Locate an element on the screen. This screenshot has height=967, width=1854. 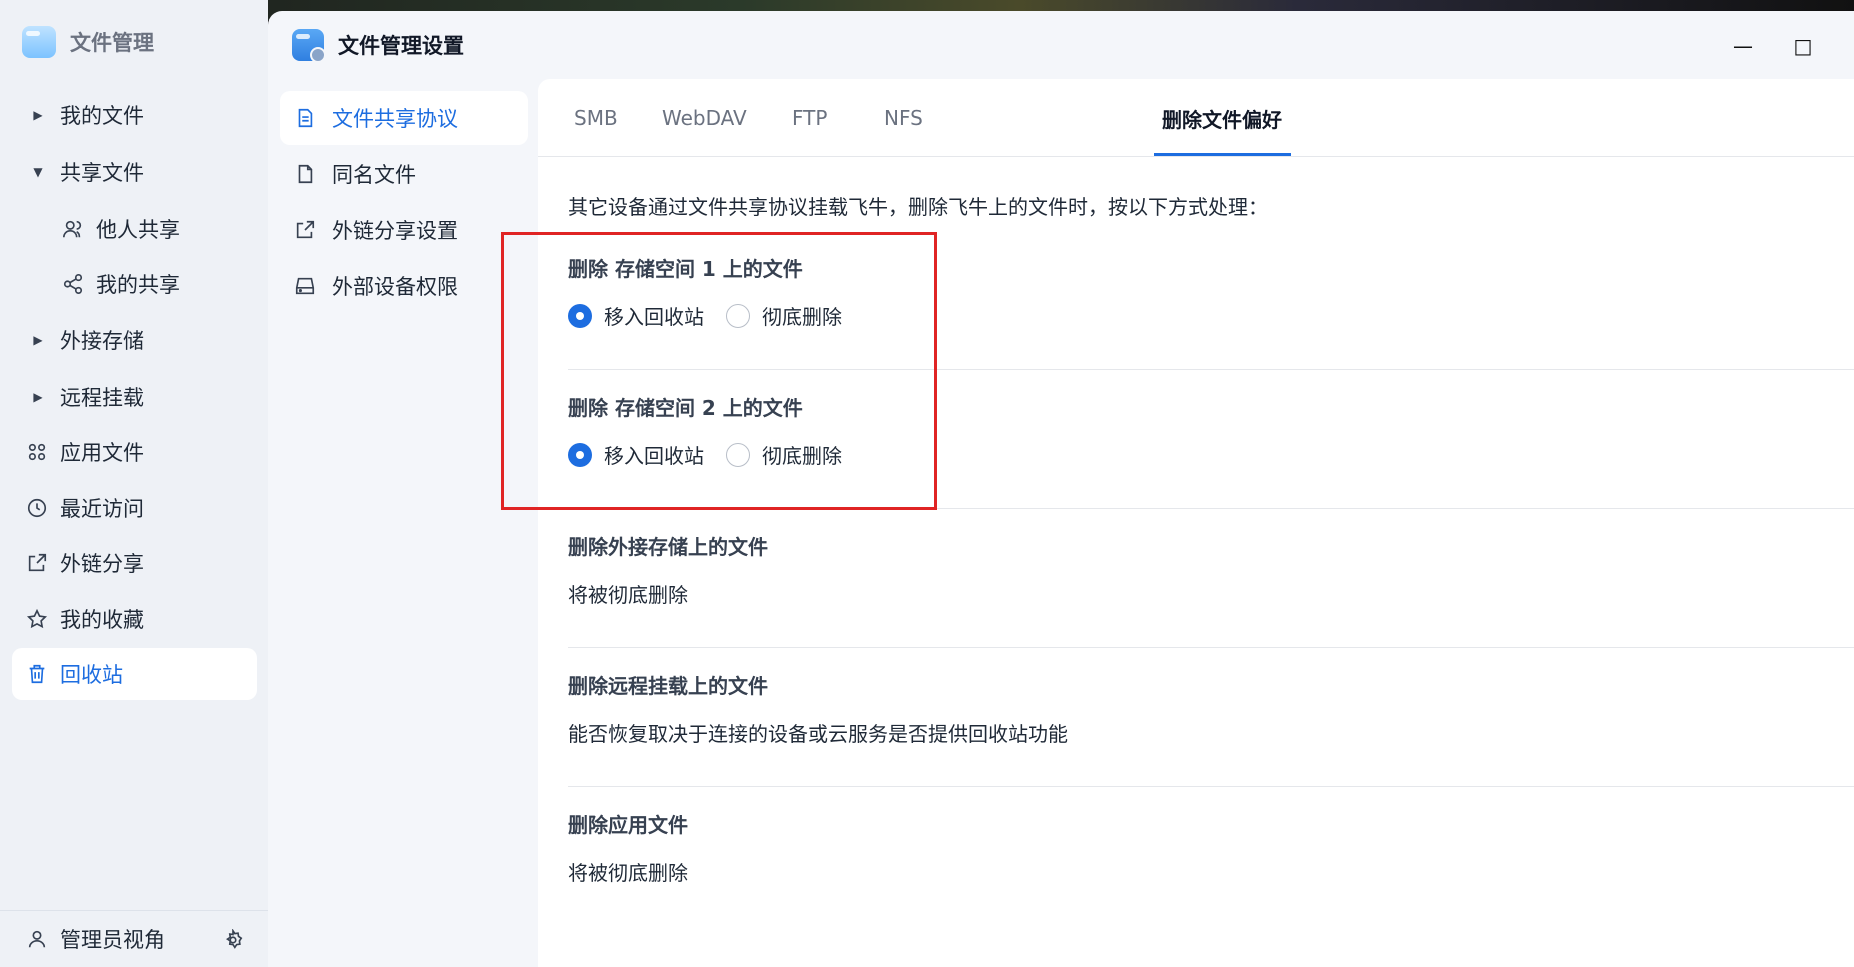
remote-text: 能否恢复取决于连接的设备或云服务是否提供回收站功能 is located at coordinates (818, 734).